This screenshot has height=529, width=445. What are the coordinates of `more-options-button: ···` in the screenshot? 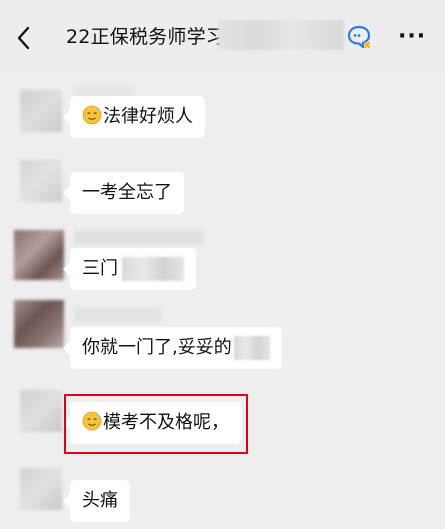 It's located at (412, 36).